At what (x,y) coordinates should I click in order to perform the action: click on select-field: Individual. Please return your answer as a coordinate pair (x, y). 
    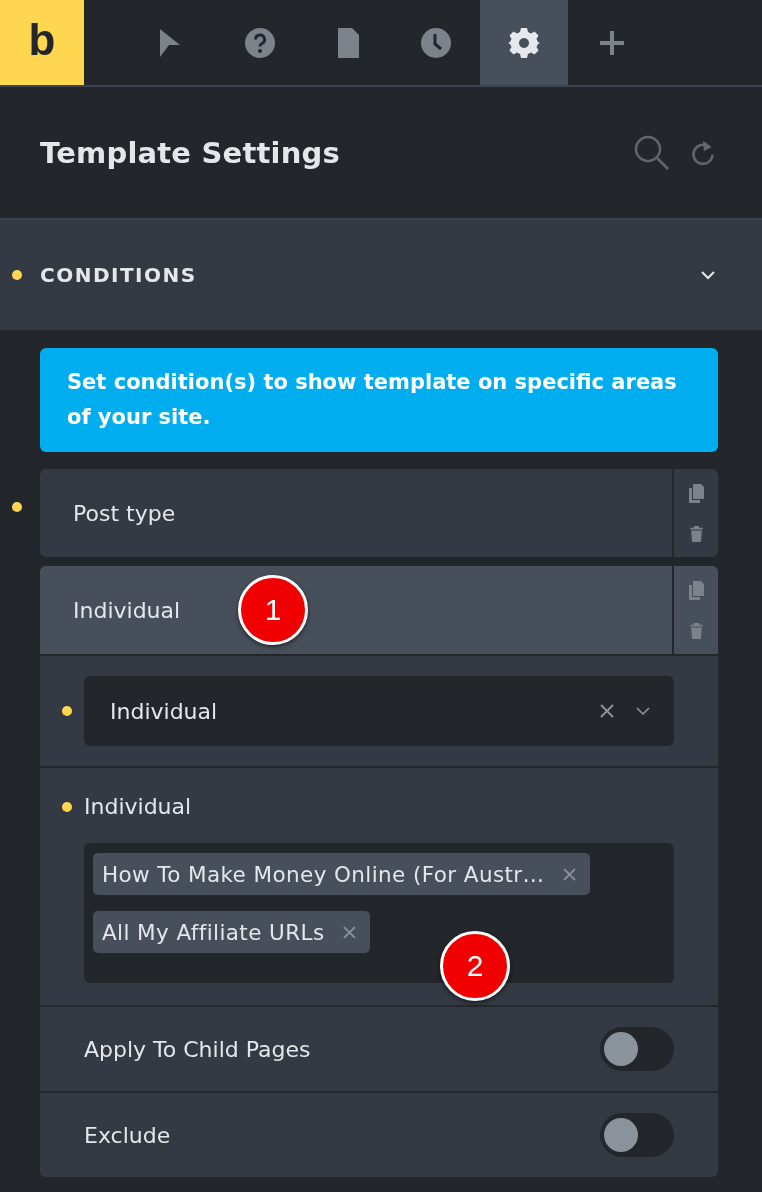
    Looking at the image, I should click on (379, 711).